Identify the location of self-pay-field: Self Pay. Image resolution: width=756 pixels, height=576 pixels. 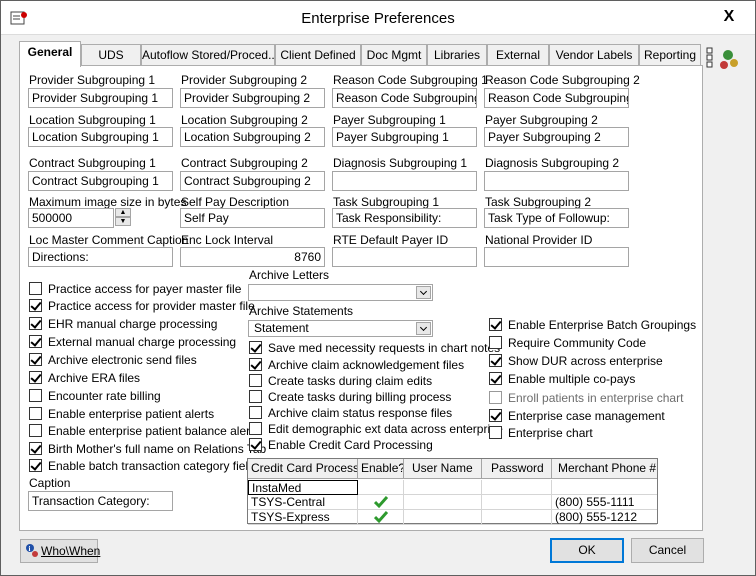
(252, 218).